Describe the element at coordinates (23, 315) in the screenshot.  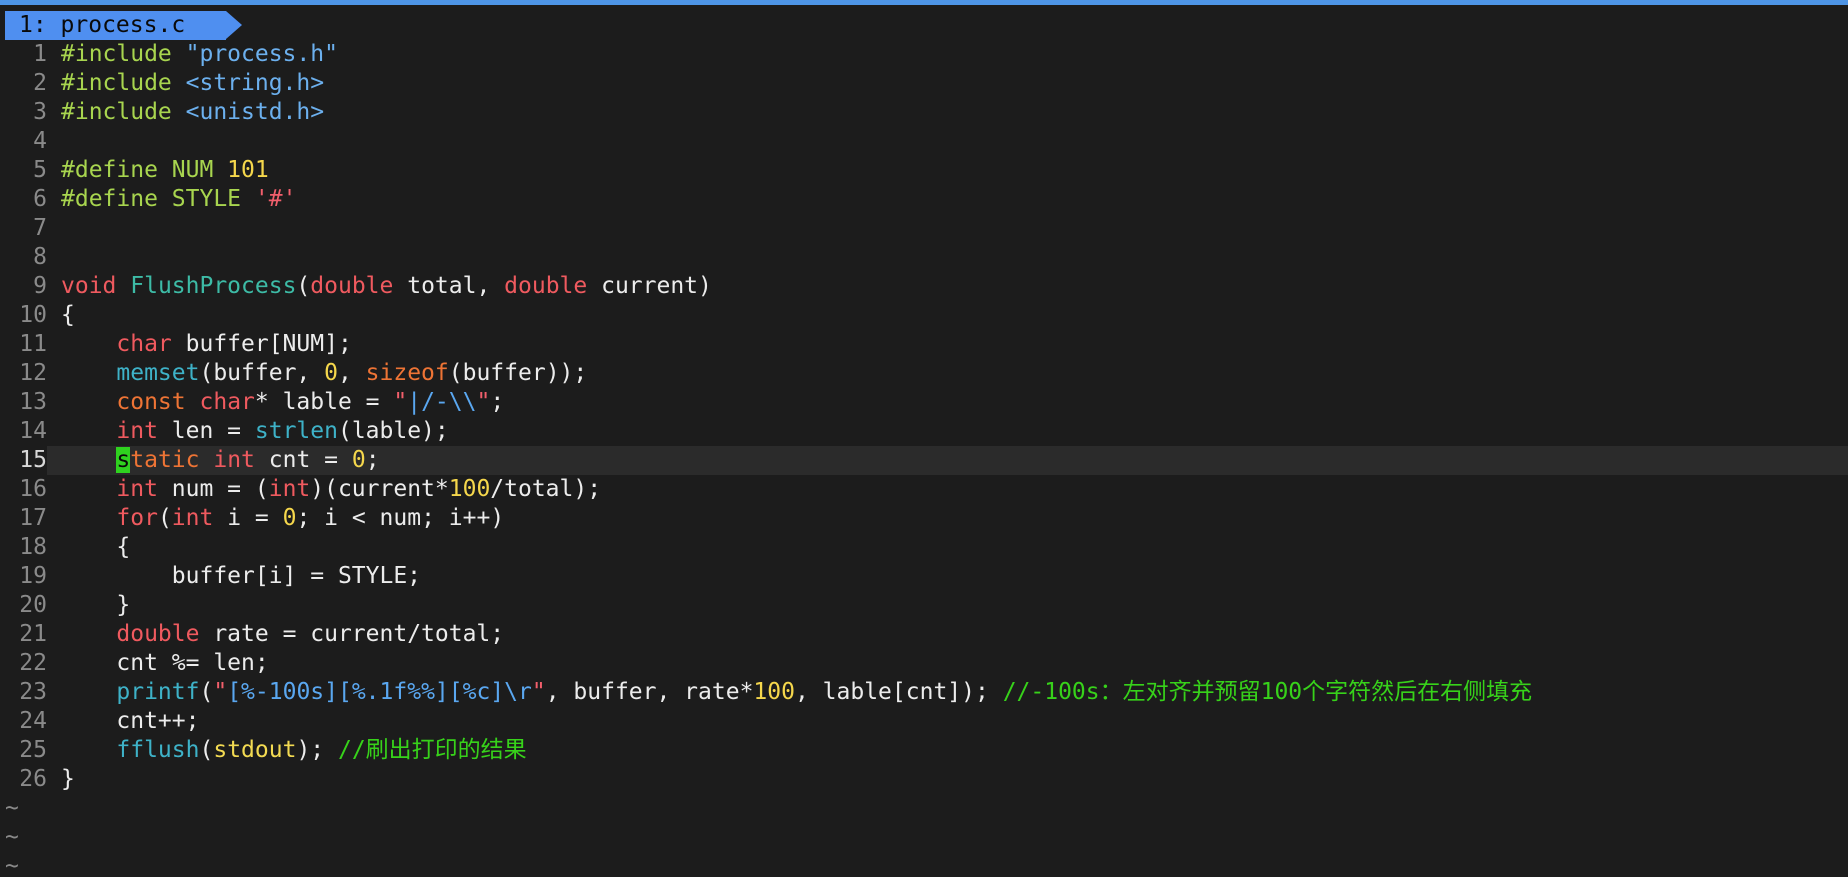
I see `line-number: 10` at that location.